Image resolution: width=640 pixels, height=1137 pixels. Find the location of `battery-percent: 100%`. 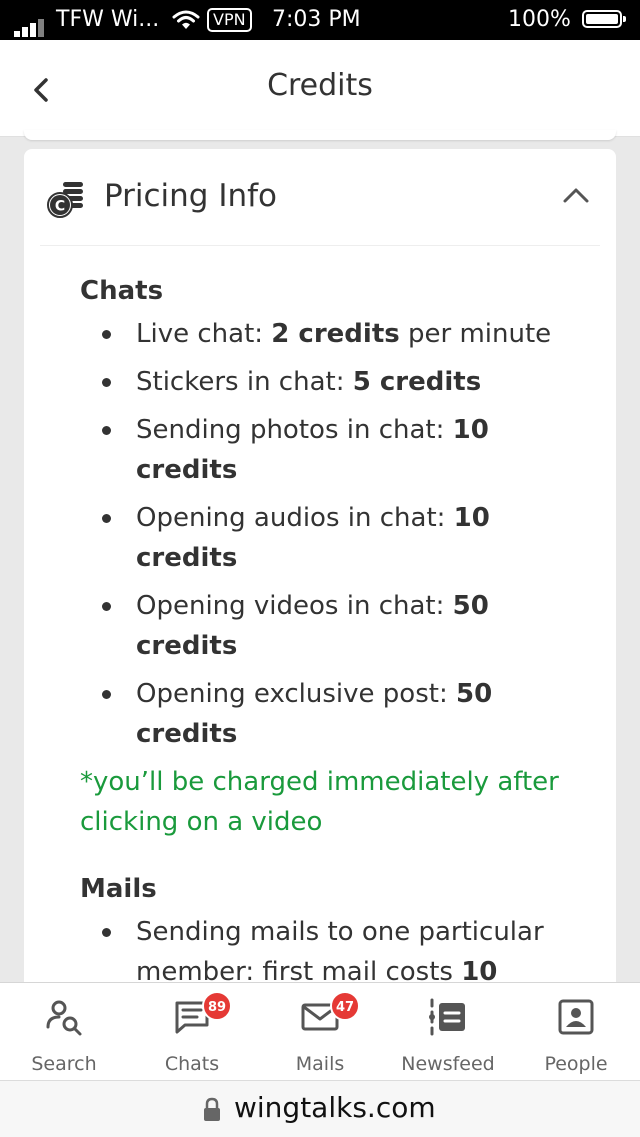

battery-percent: 100% is located at coordinates (539, 19).